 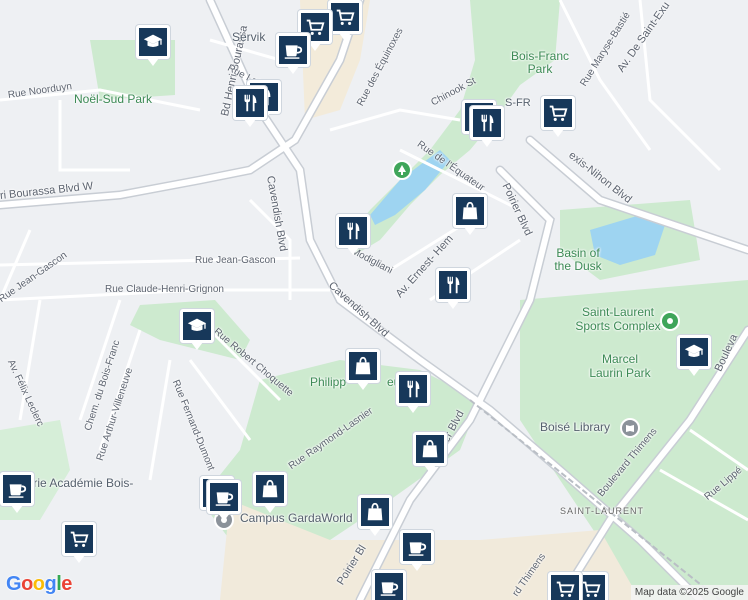 What do you see at coordinates (402, 170) in the screenshot?
I see `tree-icon` at bounding box center [402, 170].